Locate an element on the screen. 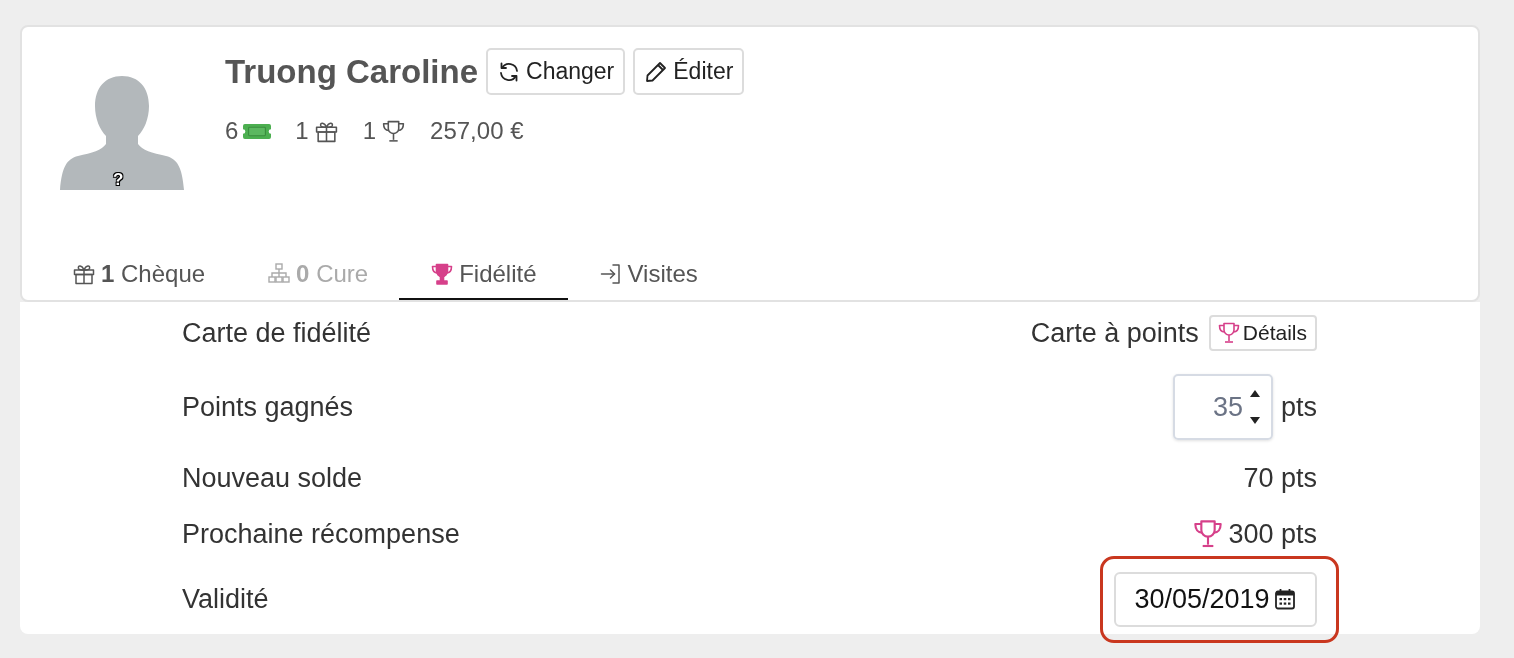 The image size is (1514, 658). org-chart-icon is located at coordinates (279, 274).